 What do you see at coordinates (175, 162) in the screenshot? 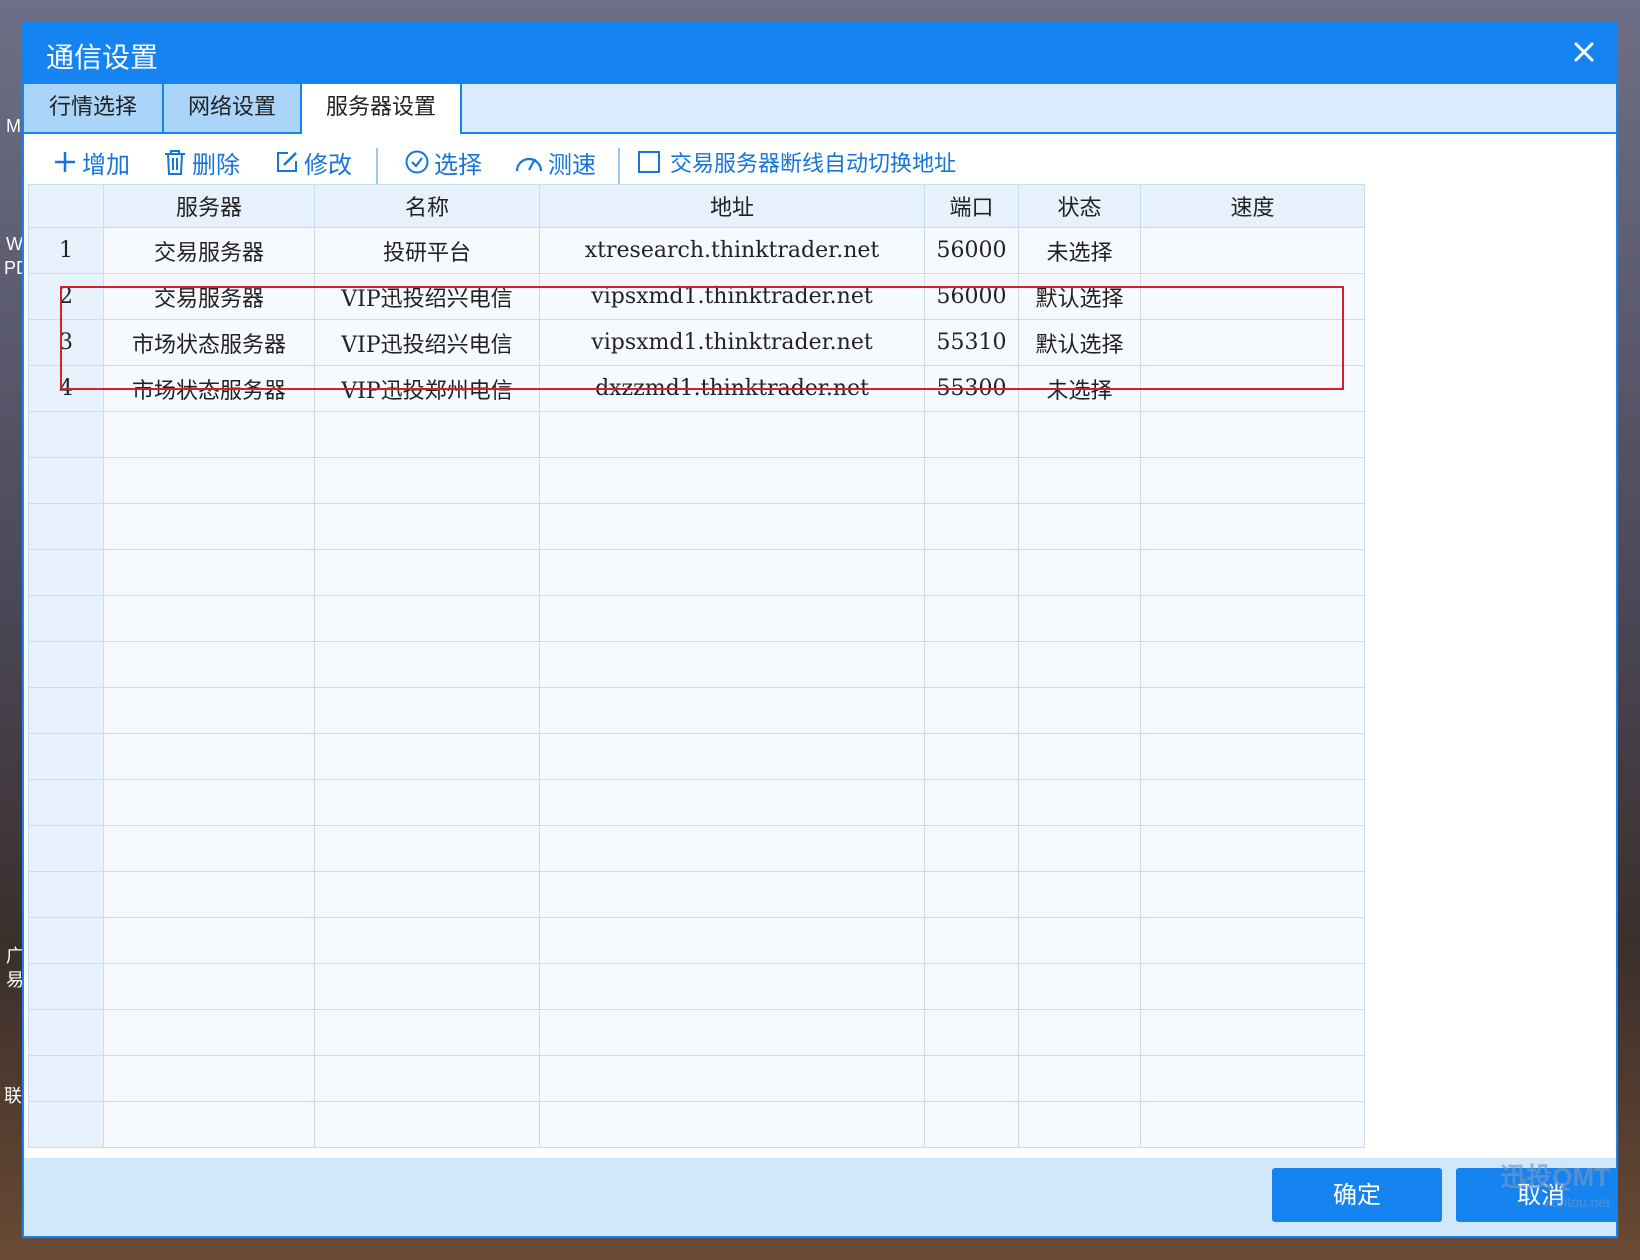
I see `trash-icon` at bounding box center [175, 162].